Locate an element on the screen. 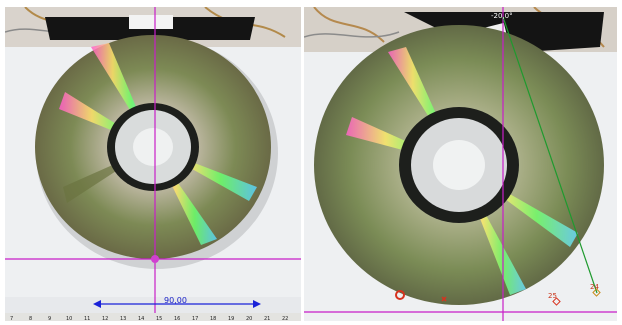 This screenshot has width=622, height=325. ruler-number: 21 is located at coordinates (267, 318).